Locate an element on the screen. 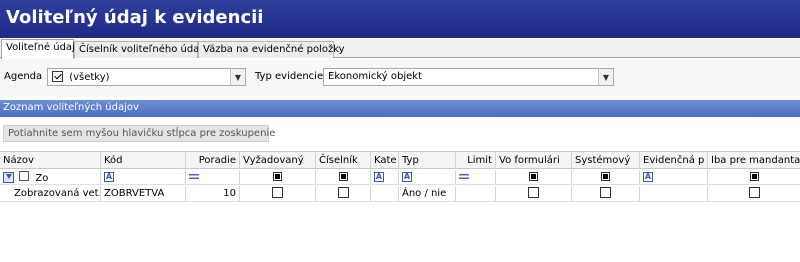 The image size is (800, 262). cell-kate is located at coordinates (385, 193).